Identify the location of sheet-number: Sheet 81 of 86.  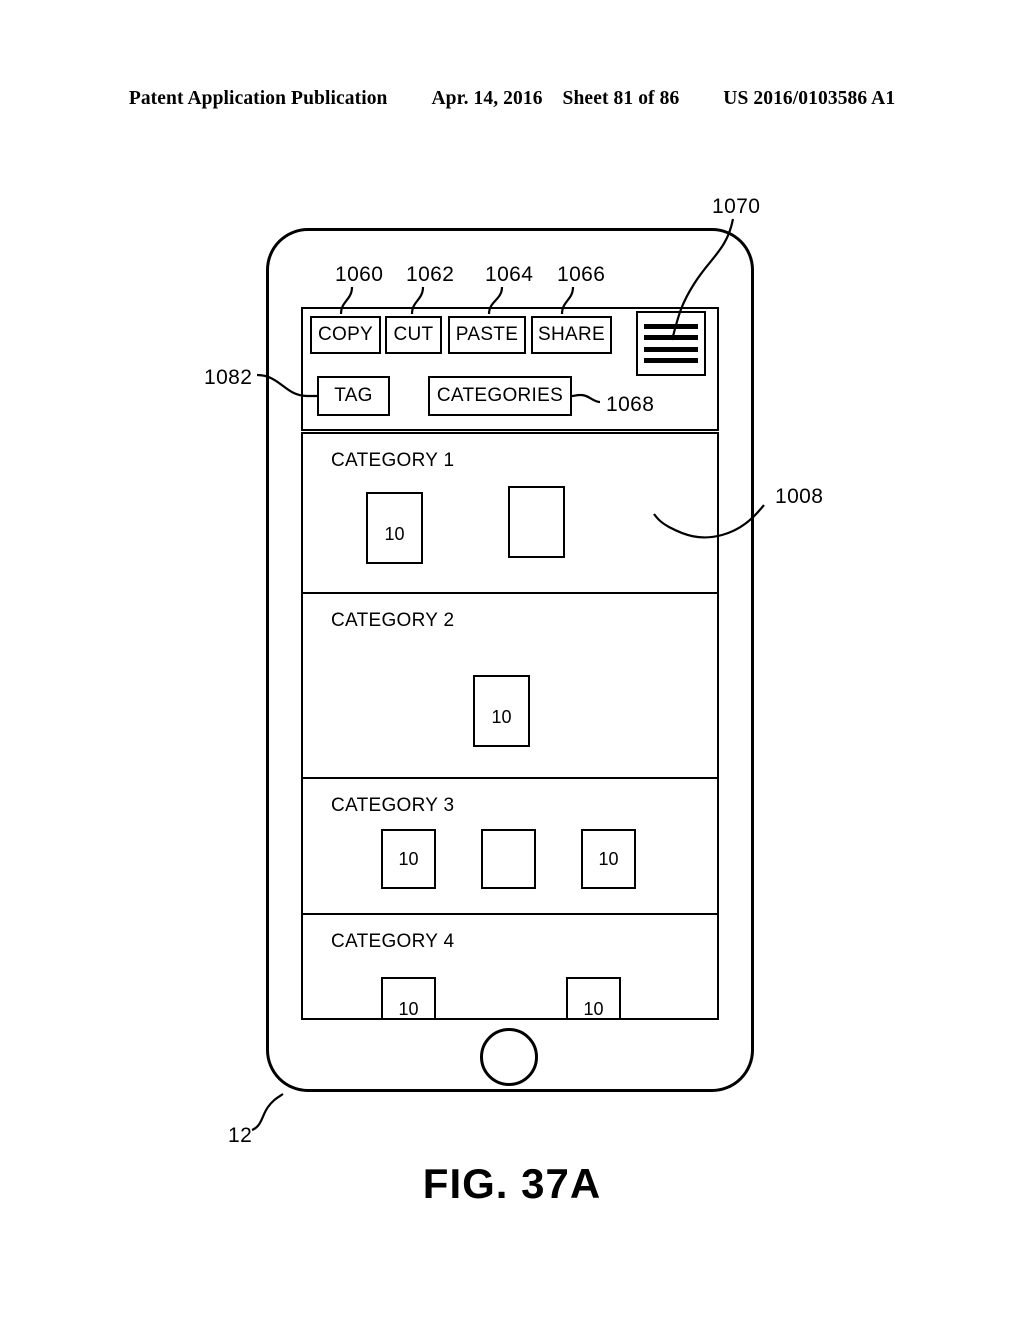
(621, 98).